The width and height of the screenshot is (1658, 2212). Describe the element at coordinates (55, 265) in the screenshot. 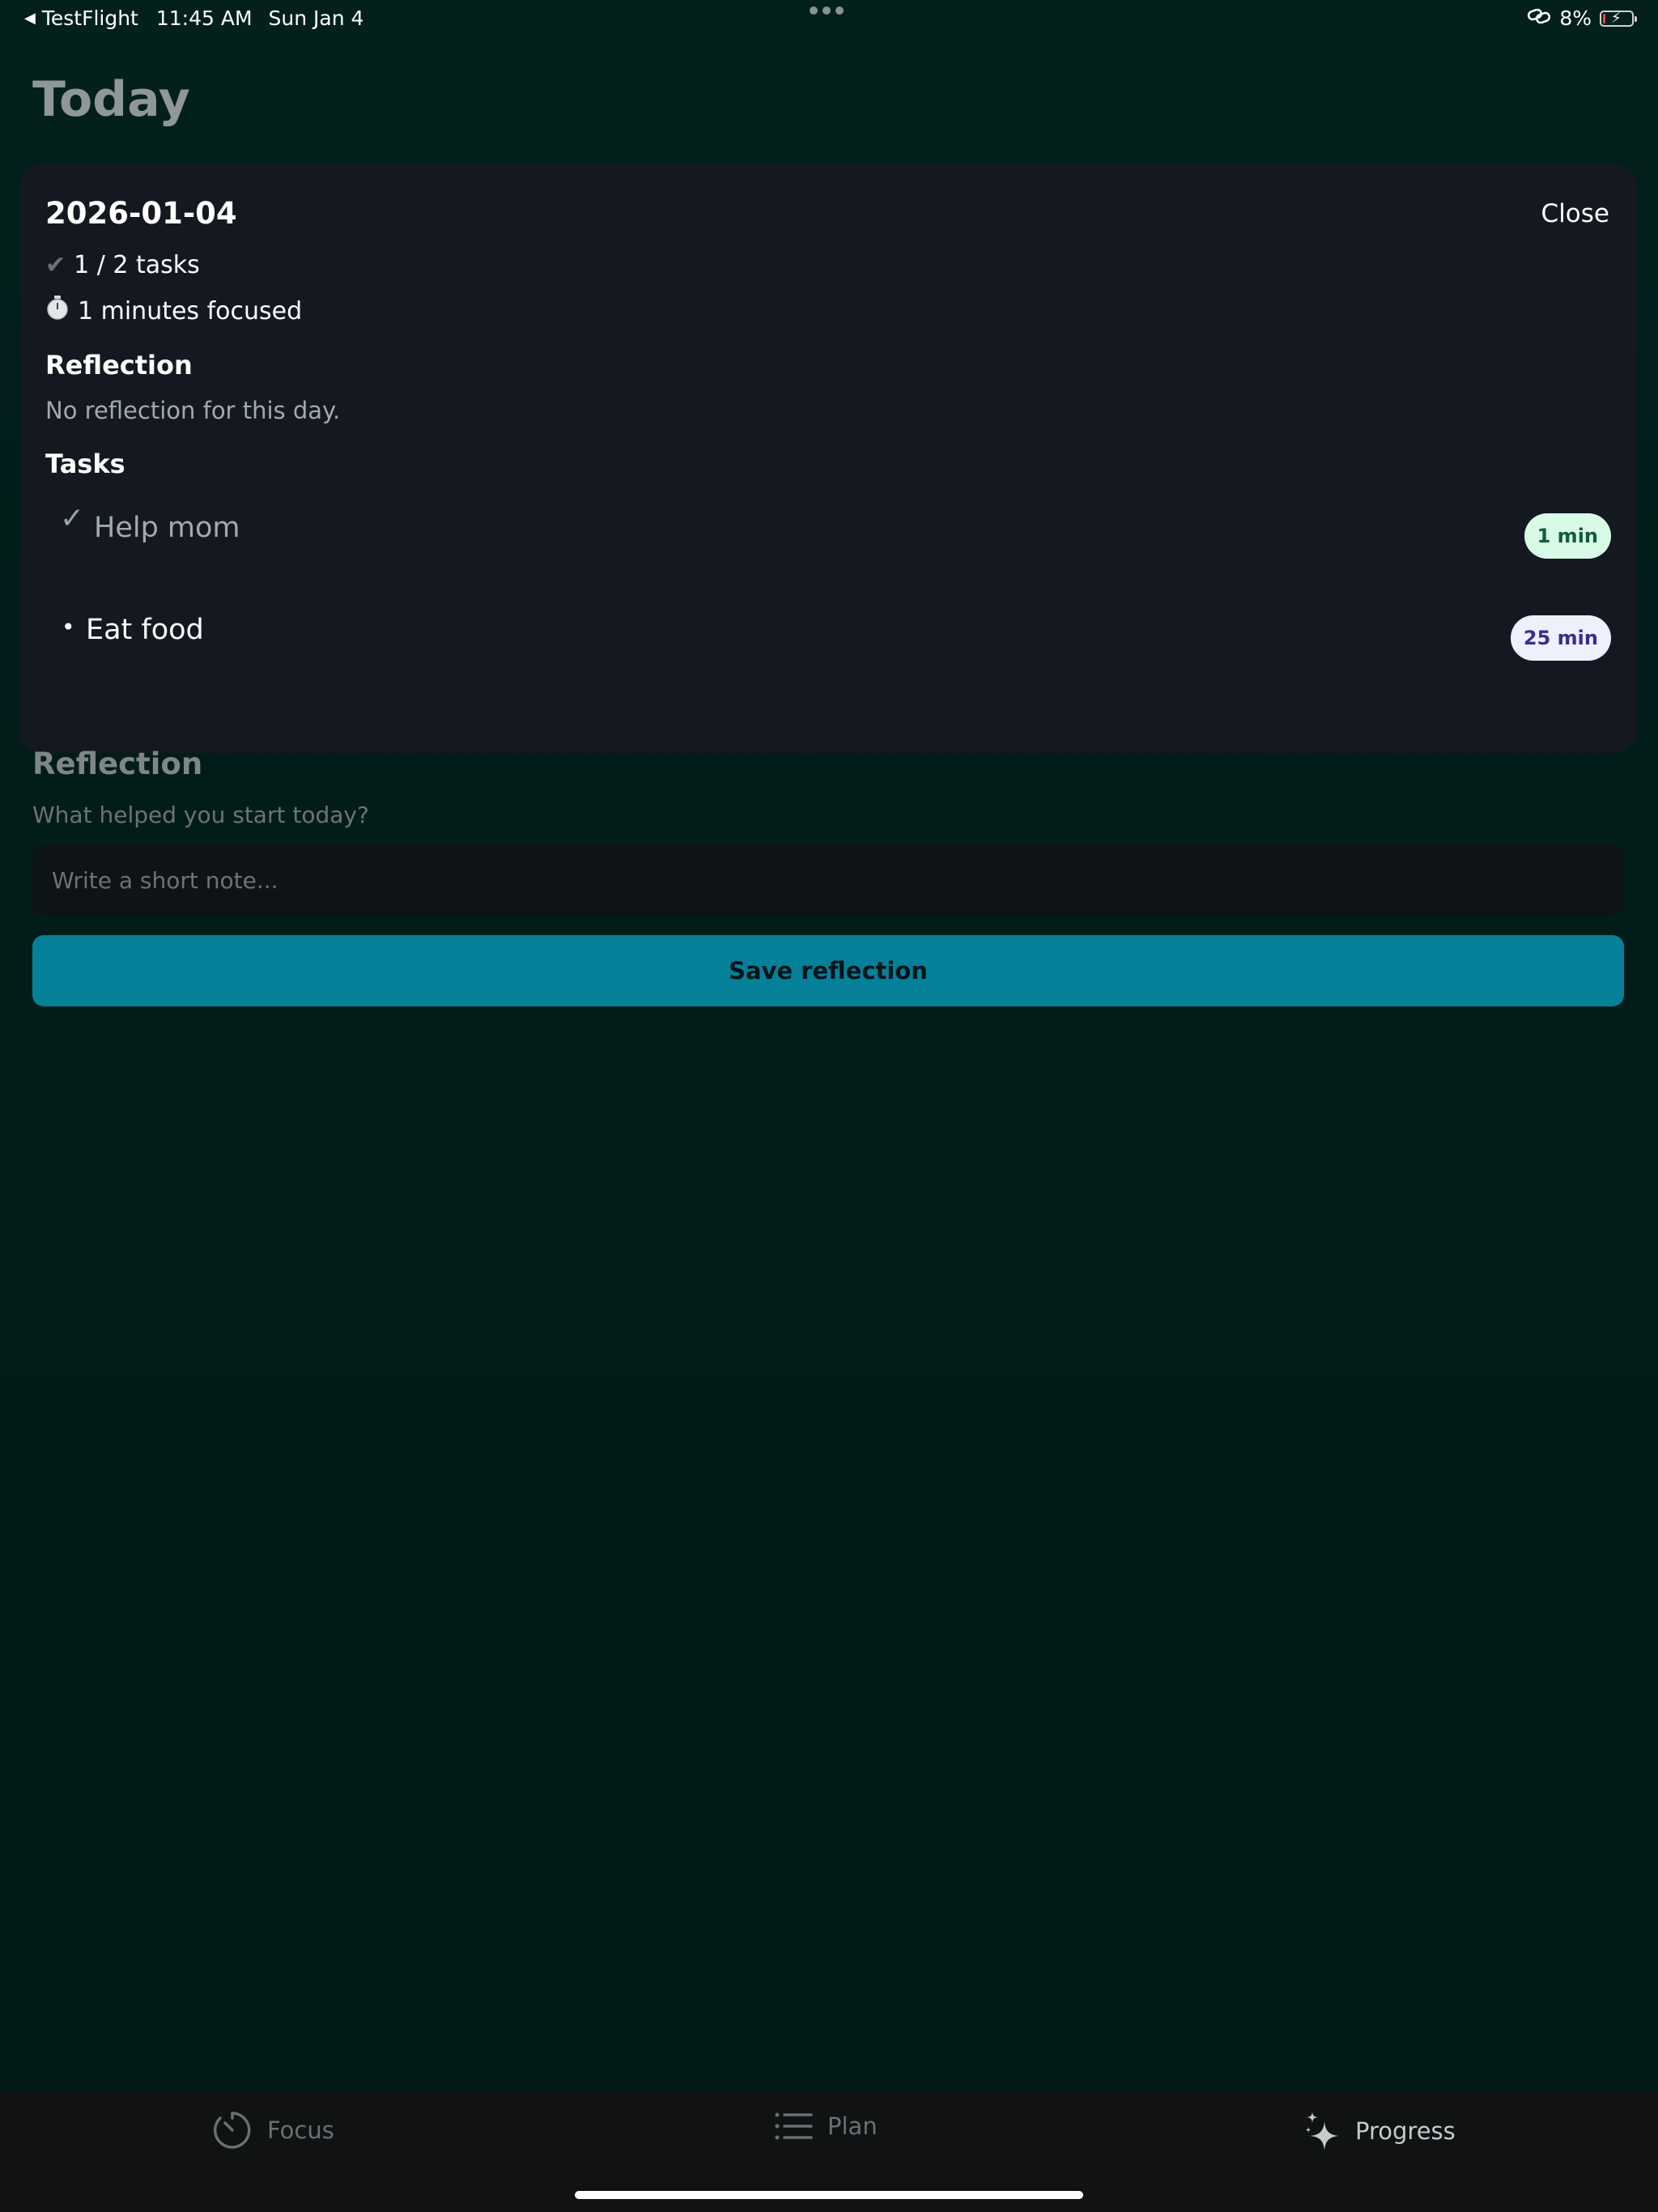

I see `checkmark-icon: ✔` at that location.